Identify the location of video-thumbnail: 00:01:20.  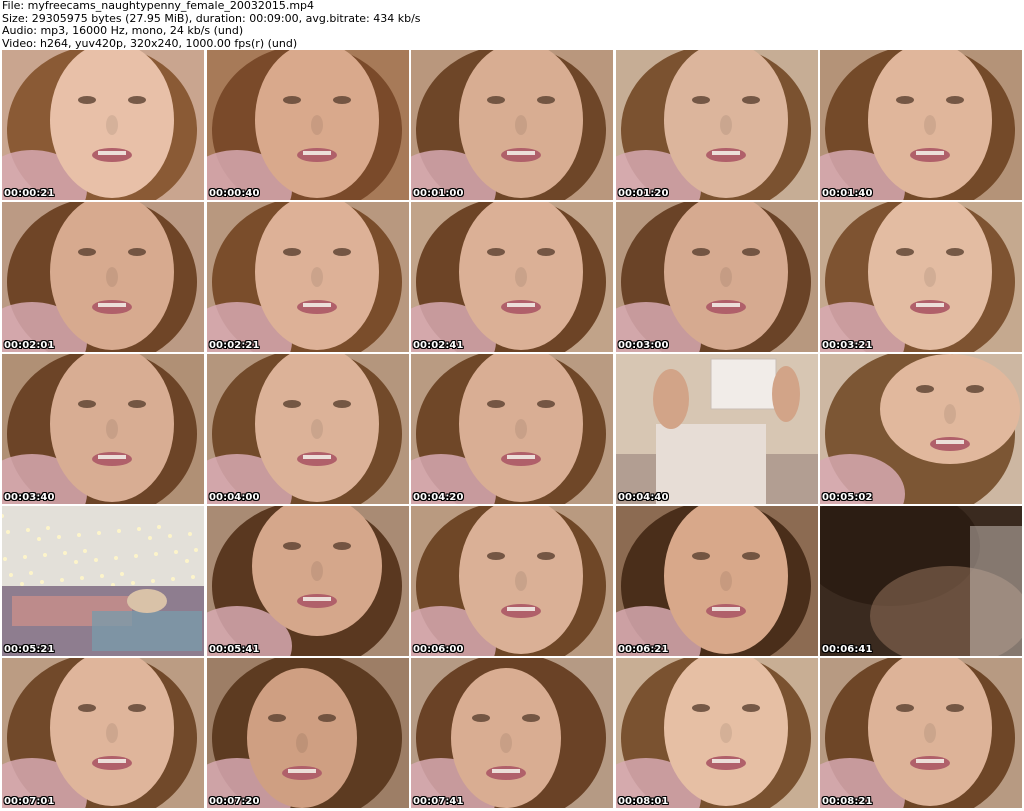
(717, 125).